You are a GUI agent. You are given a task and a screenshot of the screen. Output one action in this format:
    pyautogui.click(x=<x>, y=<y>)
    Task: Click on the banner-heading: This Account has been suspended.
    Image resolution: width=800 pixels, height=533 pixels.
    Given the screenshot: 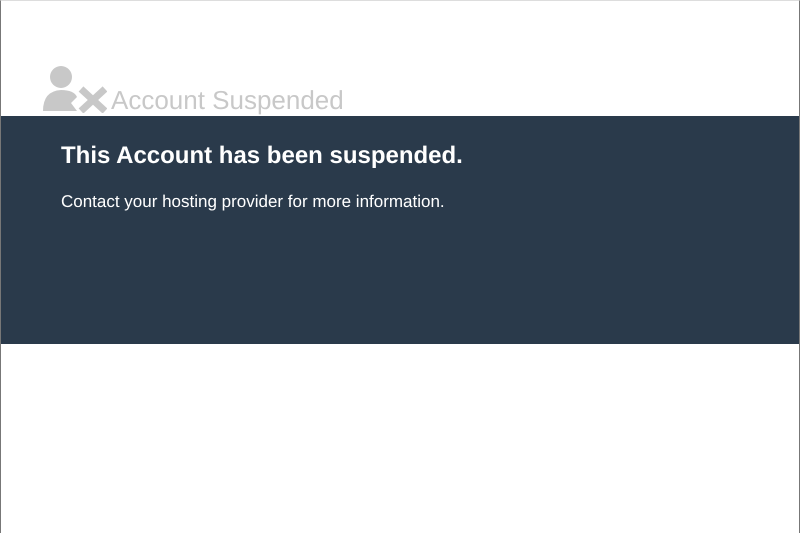 What is the action you would take?
    pyautogui.click(x=262, y=156)
    